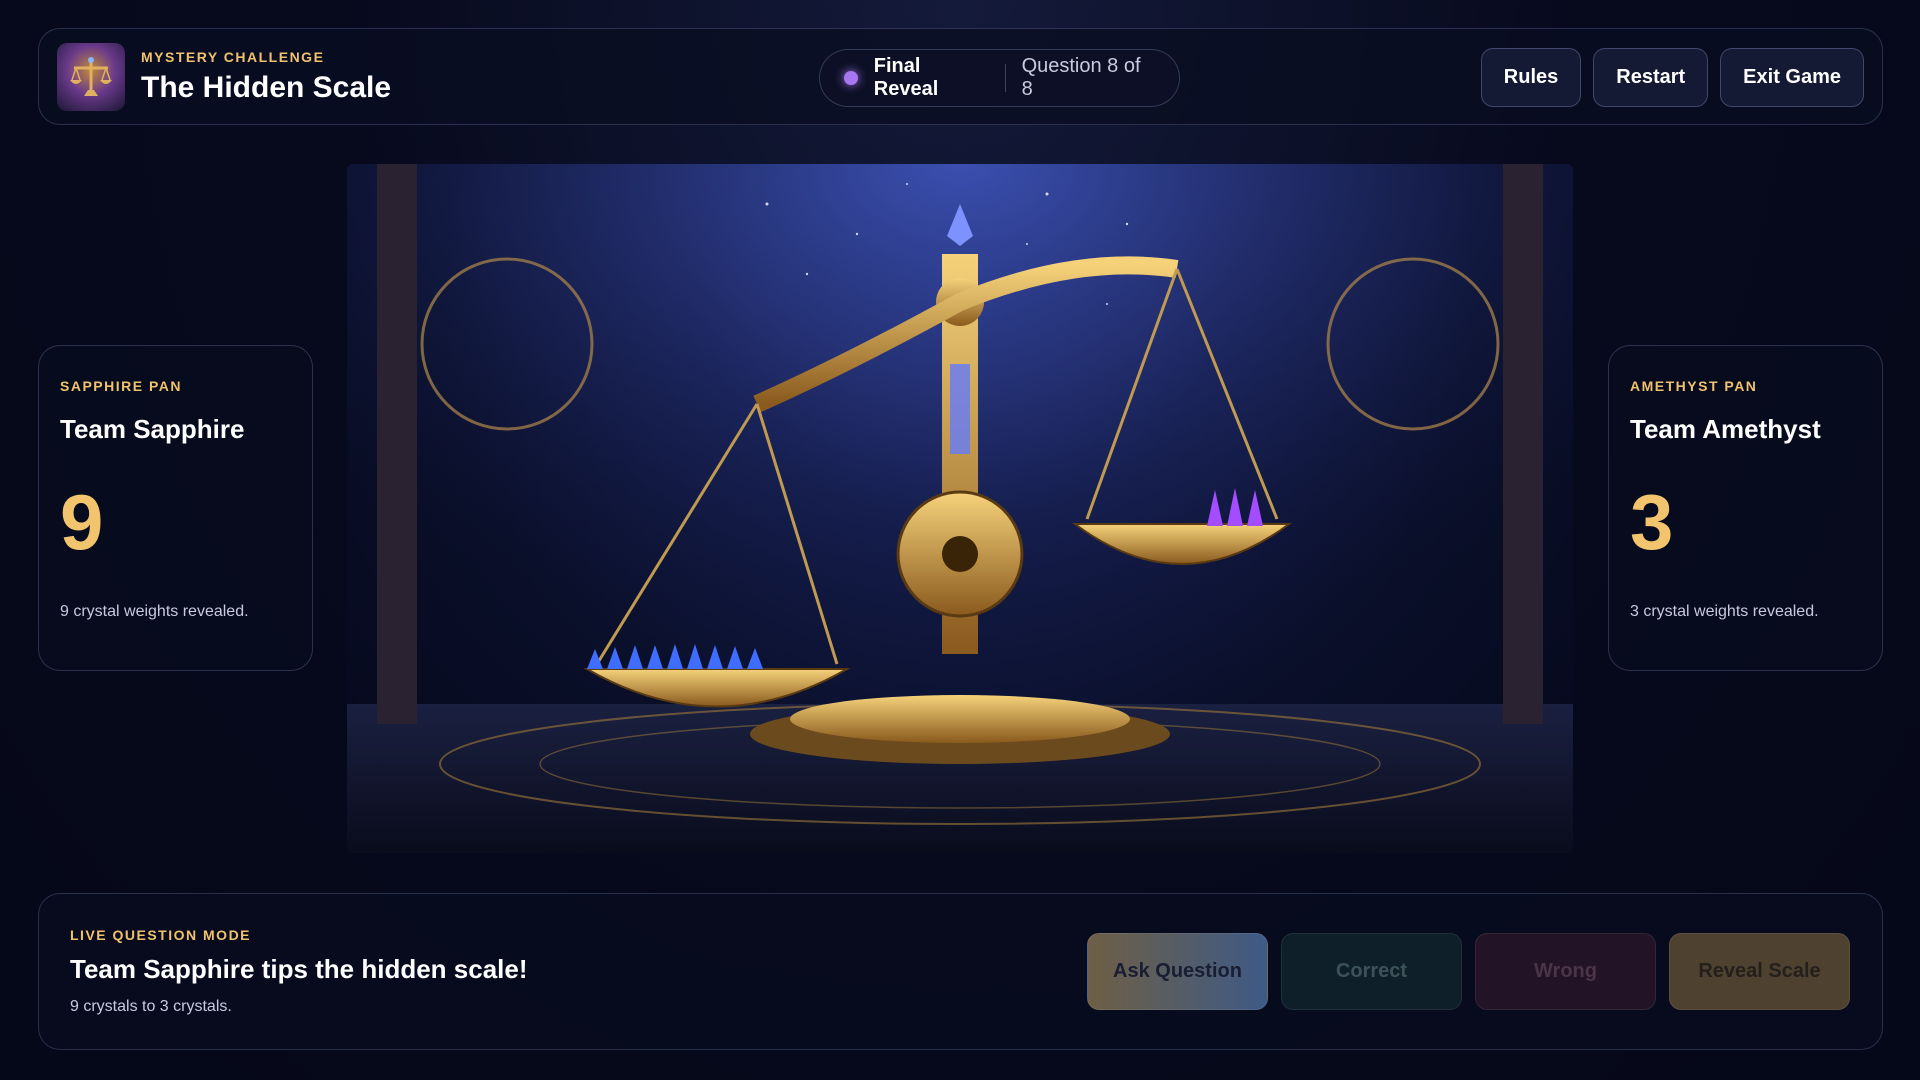 The width and height of the screenshot is (1920, 1080). What do you see at coordinates (1531, 77) in the screenshot?
I see `rules-button: Rules` at bounding box center [1531, 77].